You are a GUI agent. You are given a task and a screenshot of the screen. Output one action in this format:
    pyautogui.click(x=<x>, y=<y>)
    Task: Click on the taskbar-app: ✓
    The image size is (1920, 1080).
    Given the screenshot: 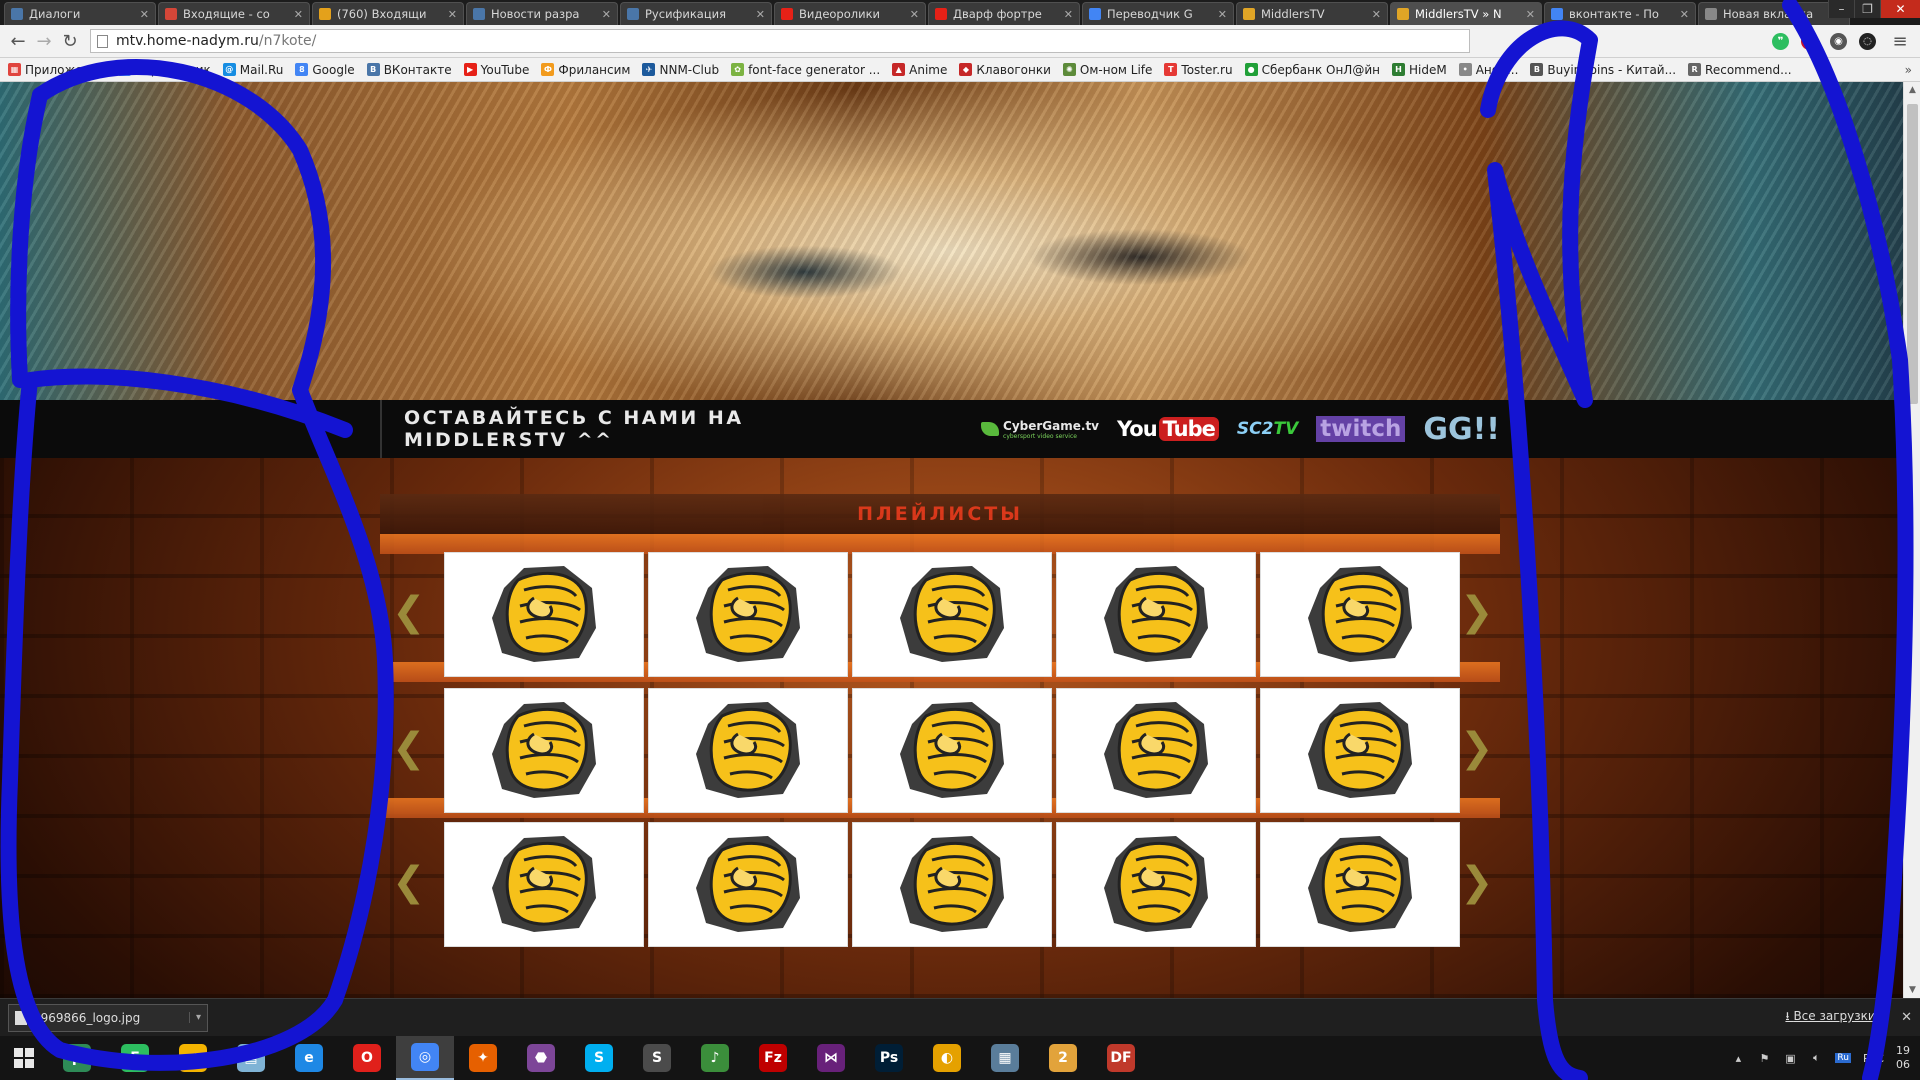 What is the action you would take?
    pyautogui.click(x=193, y=1058)
    